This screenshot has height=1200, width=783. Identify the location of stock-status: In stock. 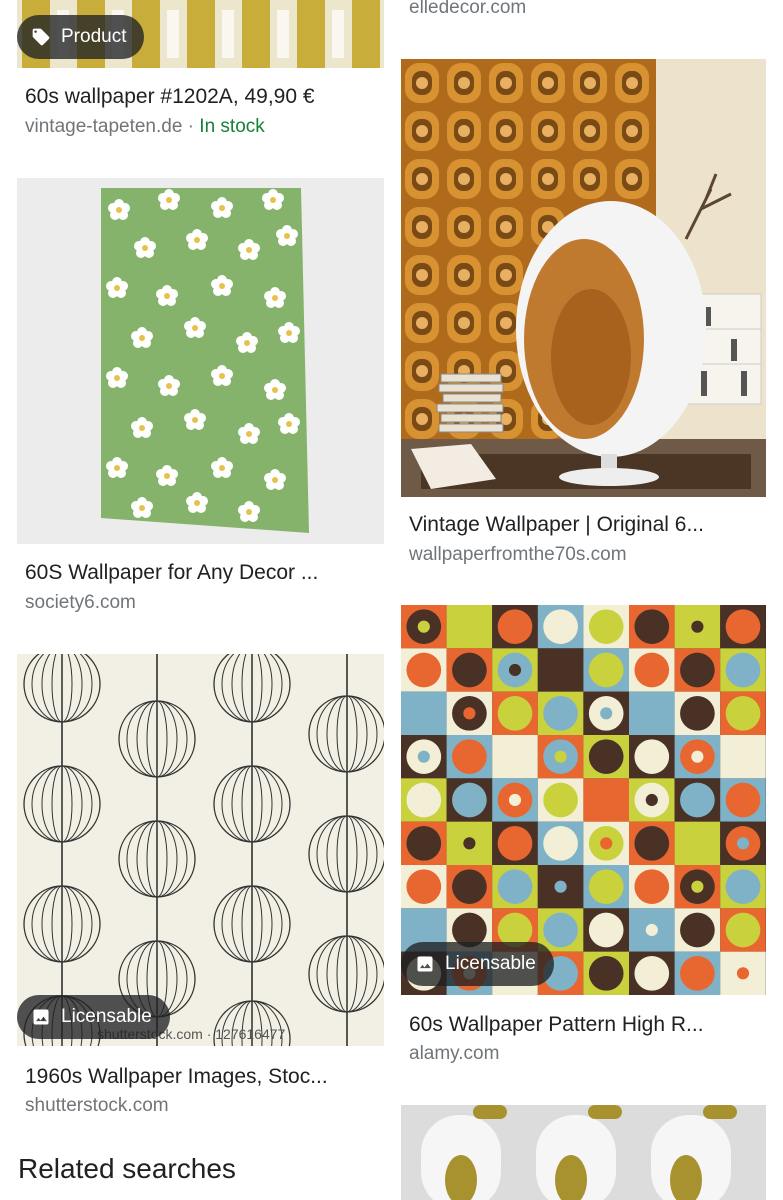
(232, 126).